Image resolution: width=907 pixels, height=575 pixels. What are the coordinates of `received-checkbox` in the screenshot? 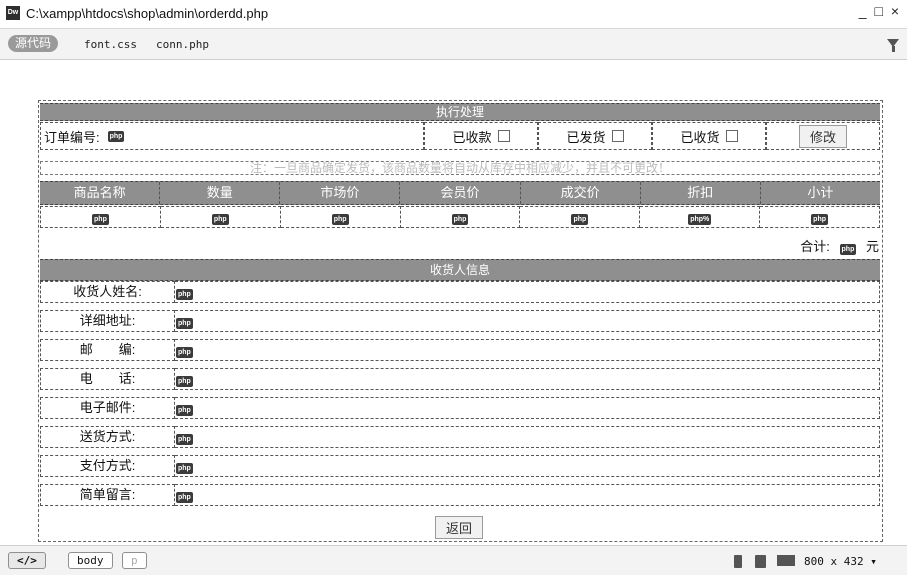 It's located at (731, 136).